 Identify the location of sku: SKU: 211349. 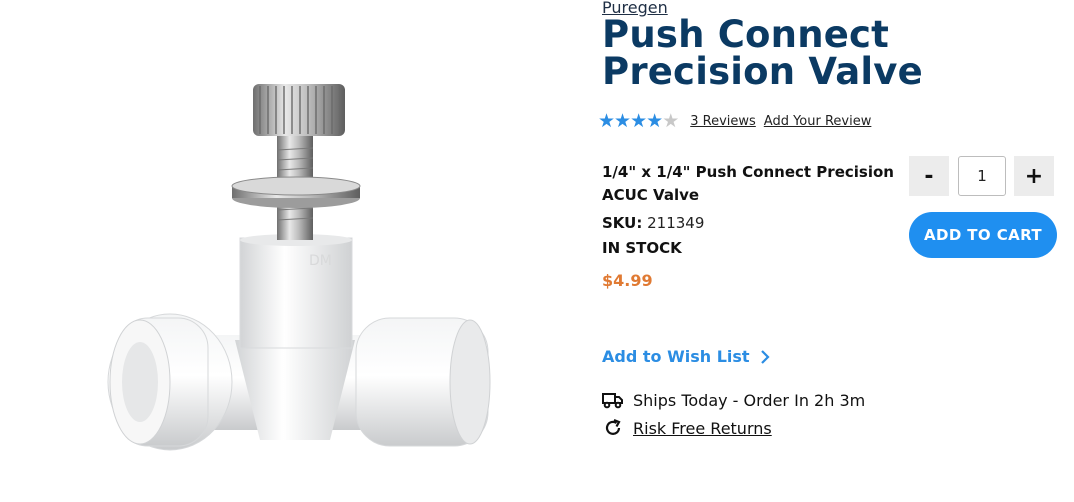
(653, 223).